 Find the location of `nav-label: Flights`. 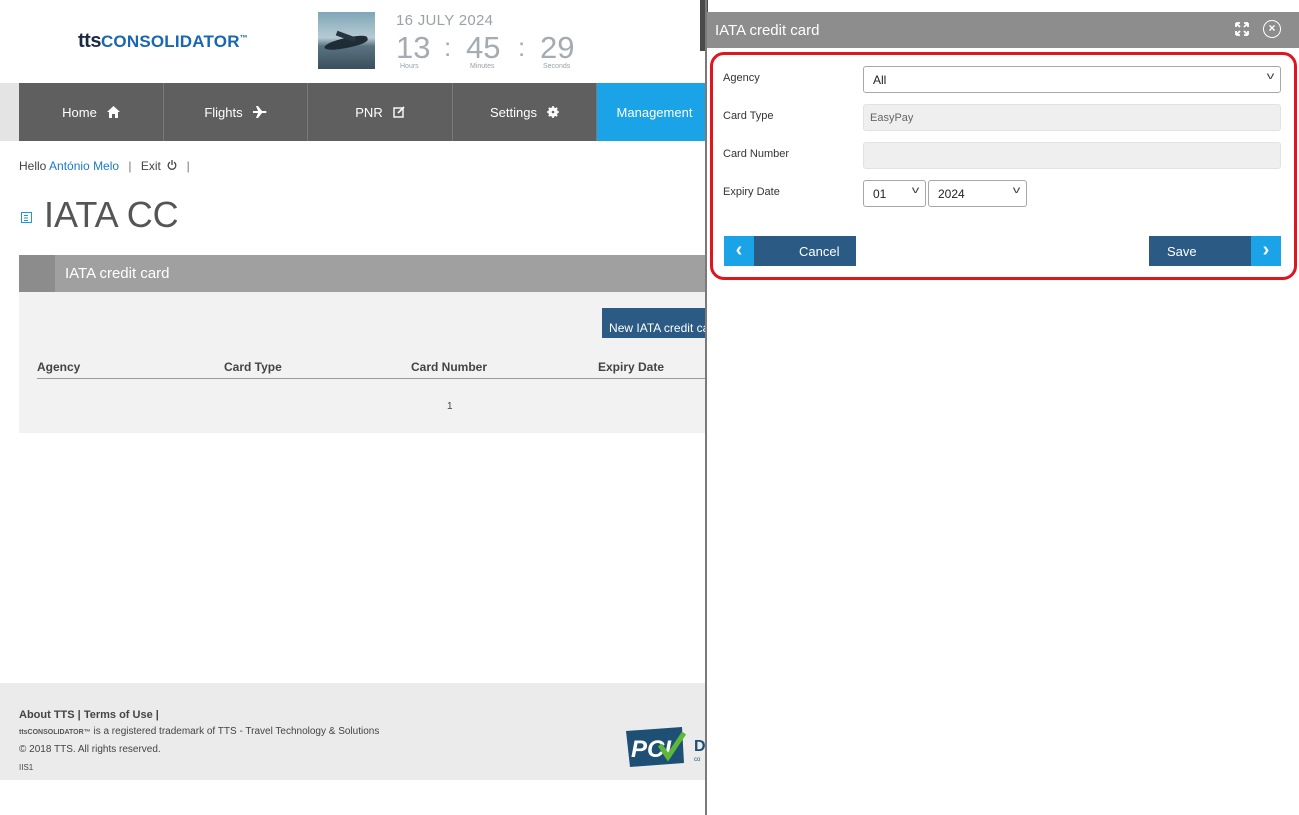

nav-label: Flights is located at coordinates (223, 112).